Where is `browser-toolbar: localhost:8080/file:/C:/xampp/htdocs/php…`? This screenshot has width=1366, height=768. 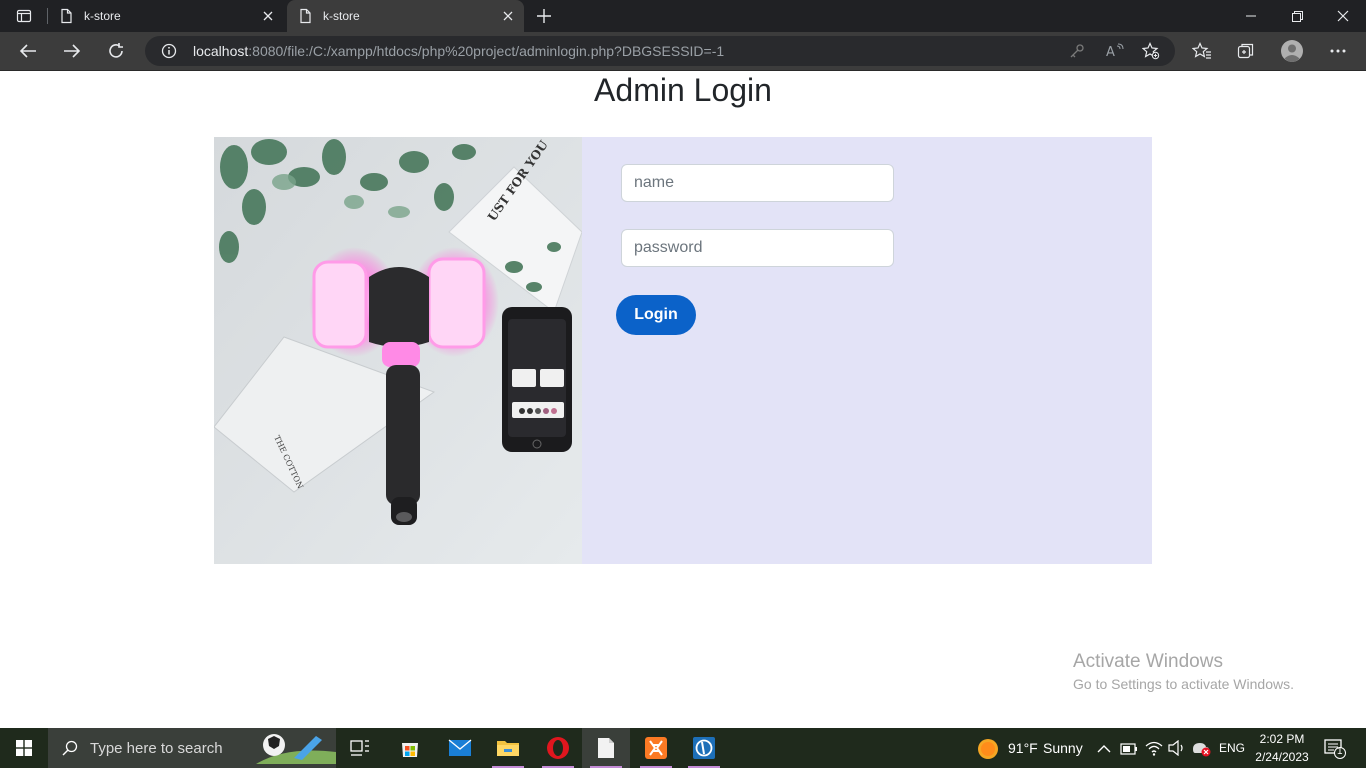 browser-toolbar: localhost:8080/file:/C:/xampp/htdocs/php… is located at coordinates (683, 51).